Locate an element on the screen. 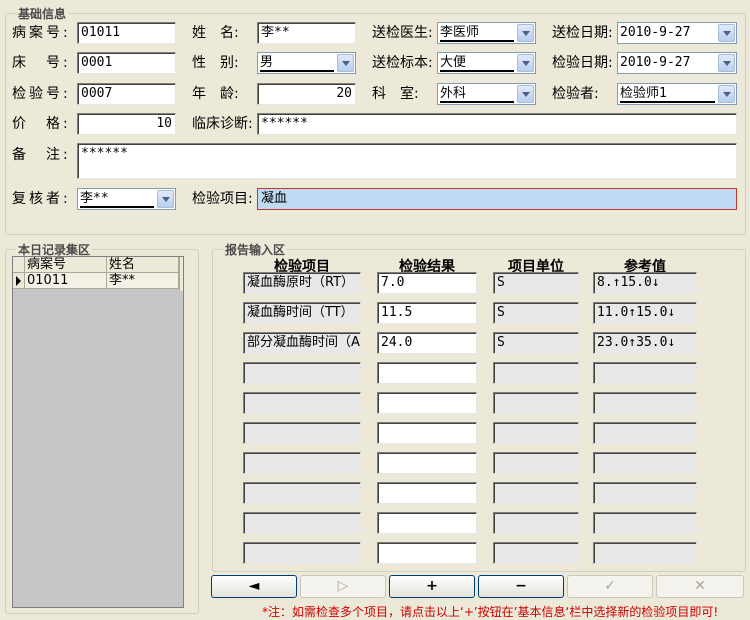  age-field: 20 is located at coordinates (306, 94).